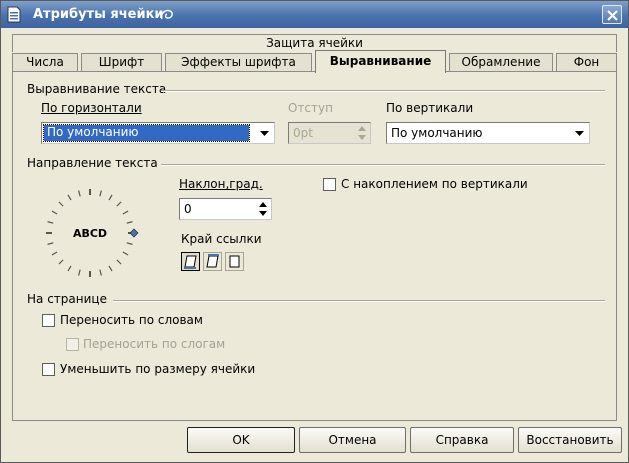 This screenshot has width=629, height=463. I want to click on tab-font-effects: Эффекты шрифта, so click(238, 62).